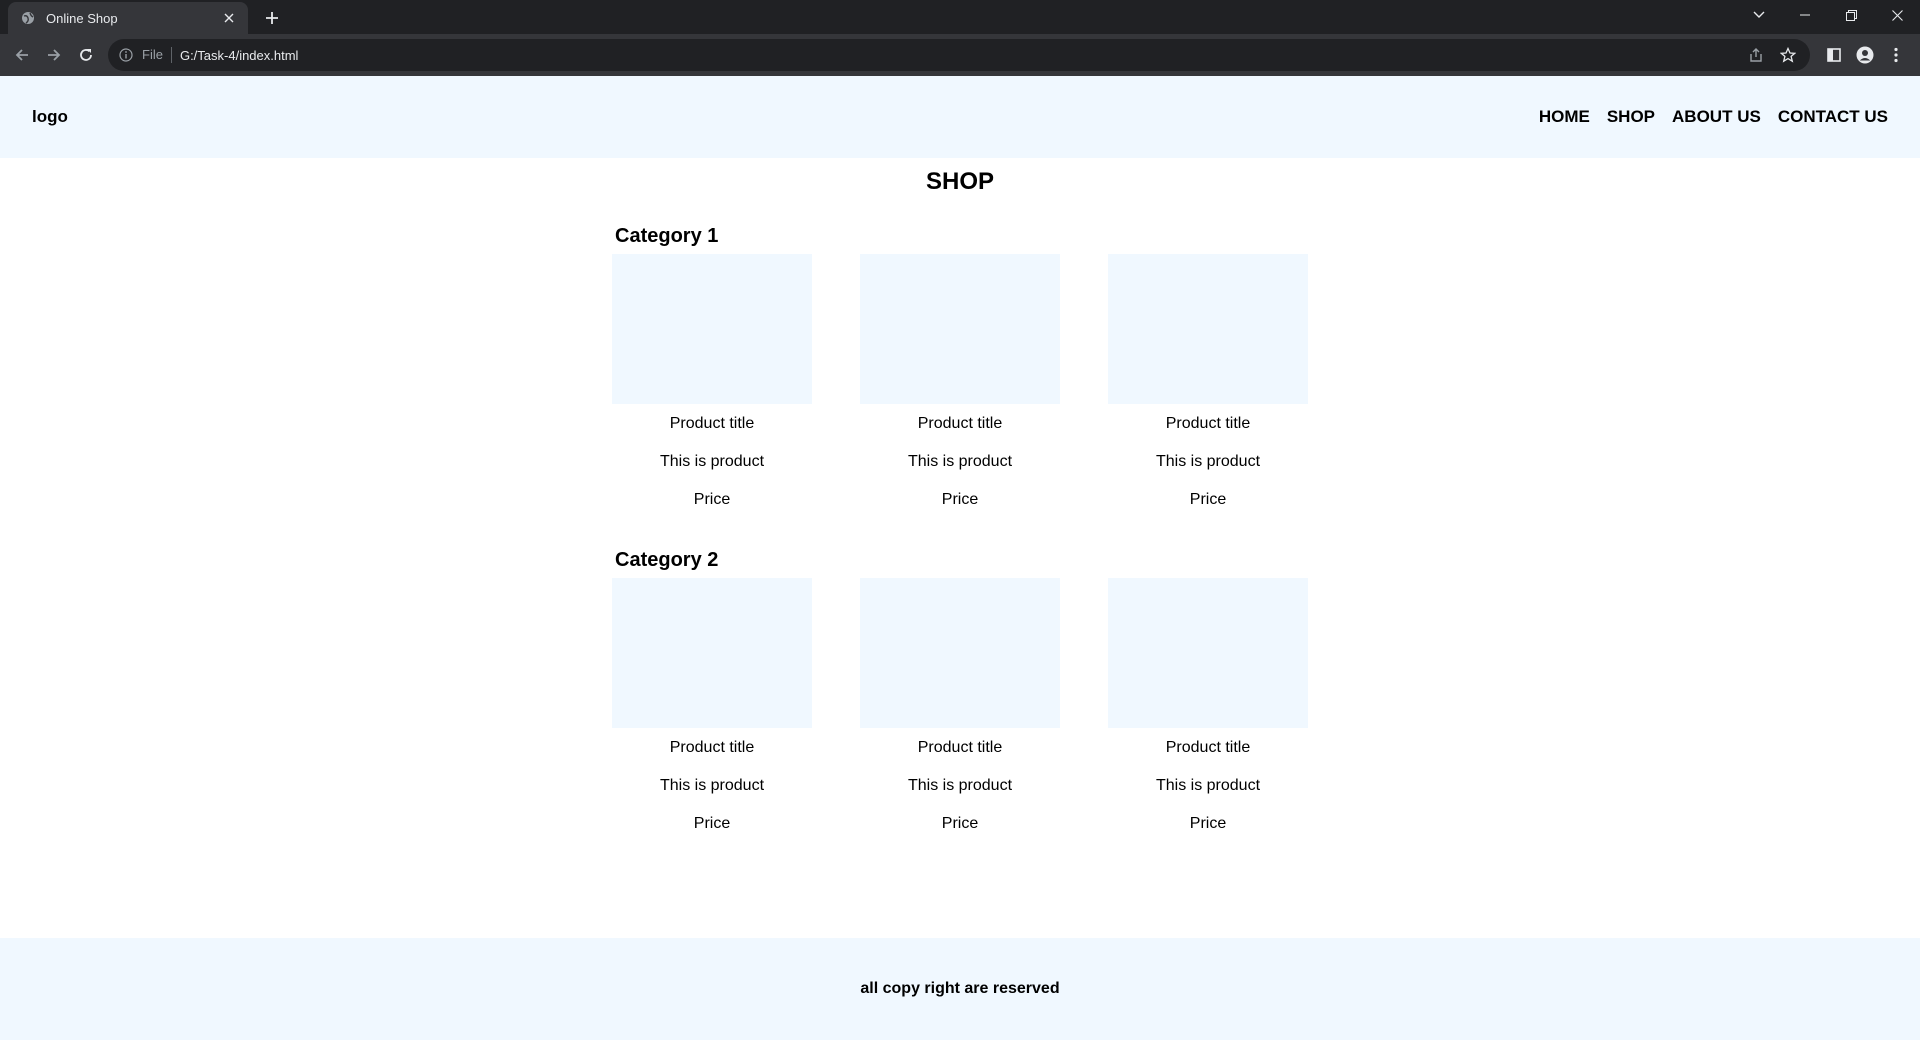 The height and width of the screenshot is (1040, 1920). Describe the element at coordinates (50, 117) in the screenshot. I see `site-logo: logo` at that location.